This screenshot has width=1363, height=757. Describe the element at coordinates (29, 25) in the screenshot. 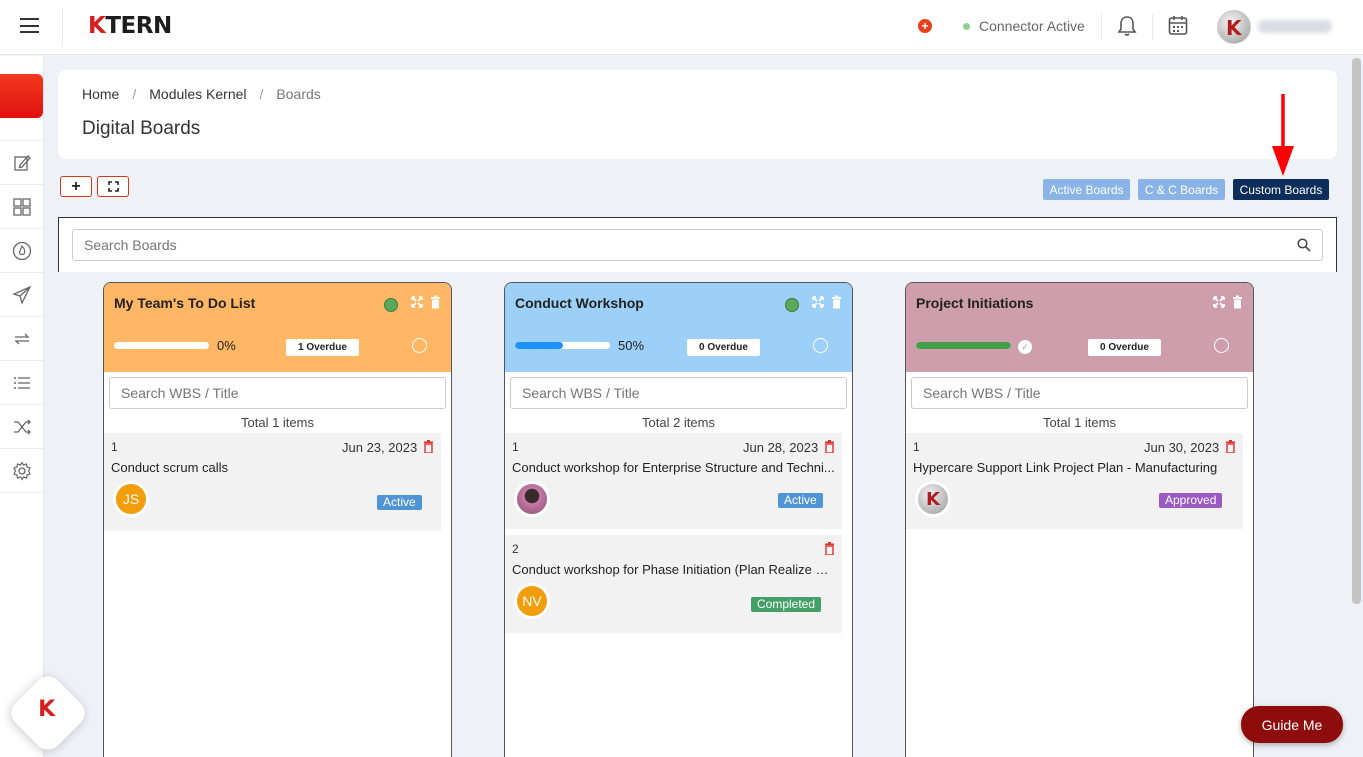

I see `menu-icon` at that location.